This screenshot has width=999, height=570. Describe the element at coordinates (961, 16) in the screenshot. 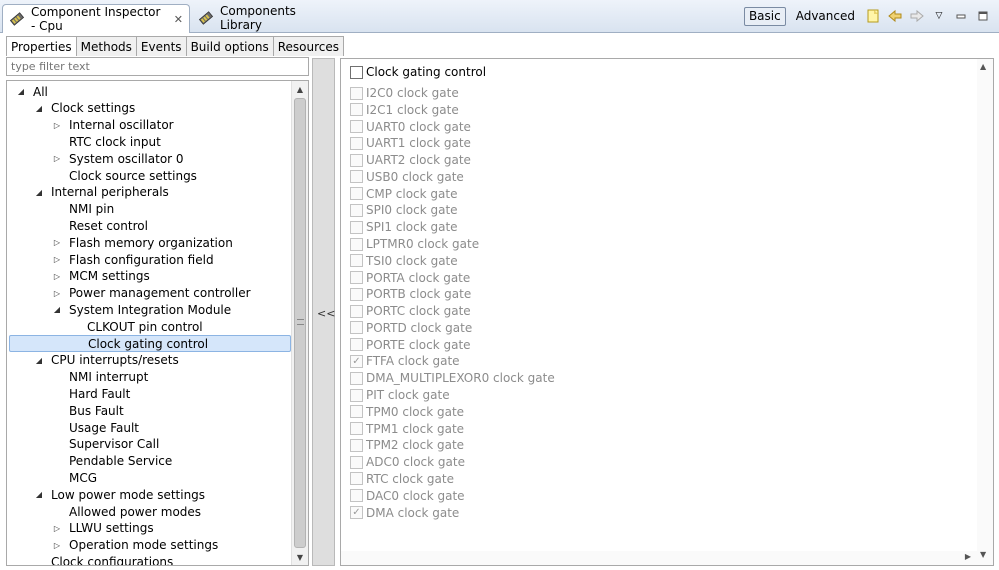

I see `minimize-icon` at that location.